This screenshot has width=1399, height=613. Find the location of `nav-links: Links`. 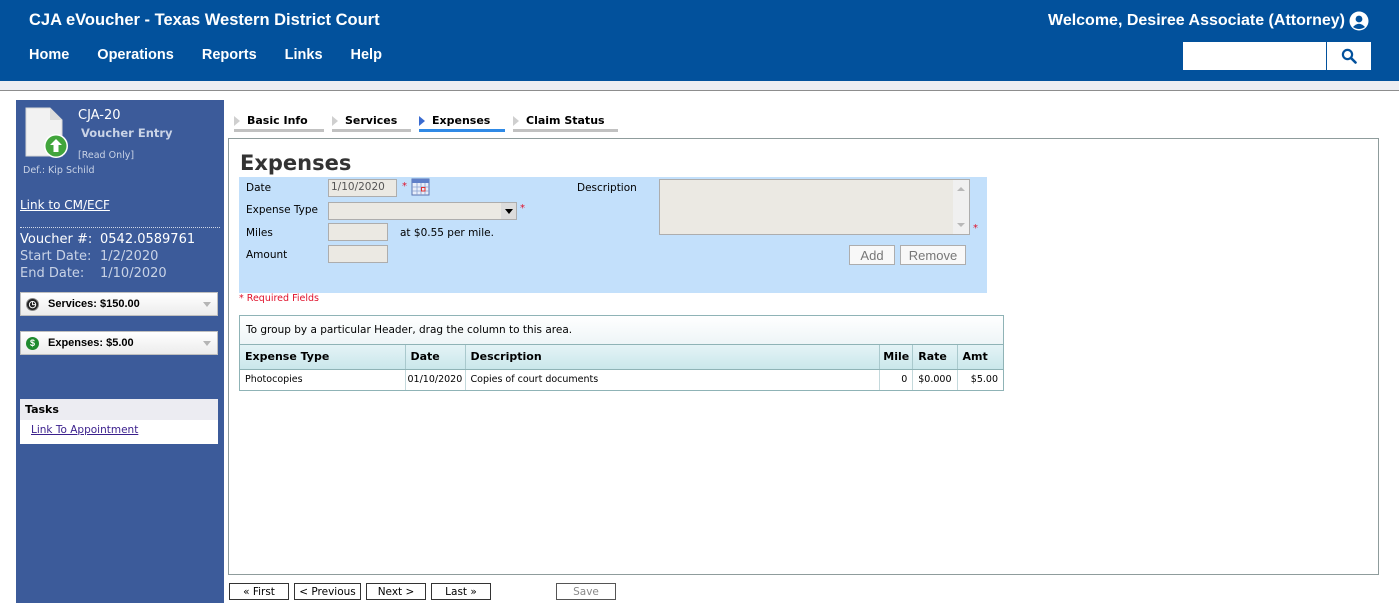

nav-links: Links is located at coordinates (304, 55).